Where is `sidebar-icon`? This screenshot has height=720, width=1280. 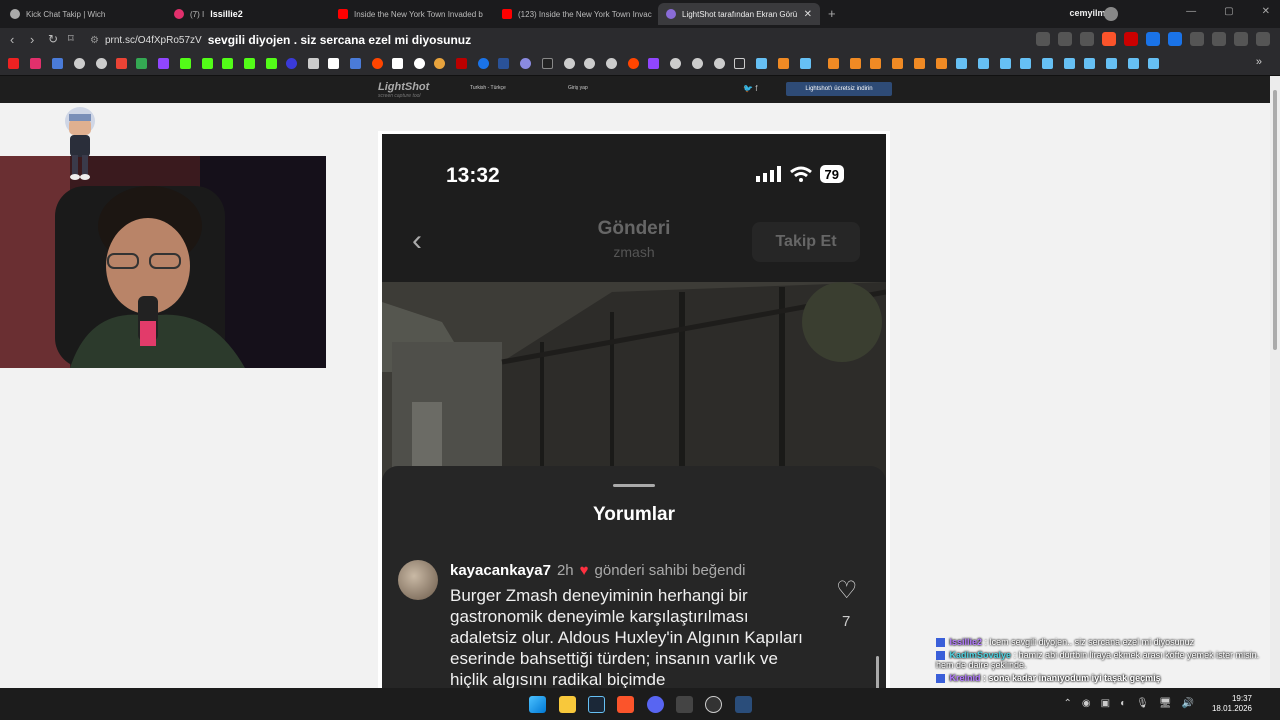 sidebar-icon is located at coordinates (1219, 39).